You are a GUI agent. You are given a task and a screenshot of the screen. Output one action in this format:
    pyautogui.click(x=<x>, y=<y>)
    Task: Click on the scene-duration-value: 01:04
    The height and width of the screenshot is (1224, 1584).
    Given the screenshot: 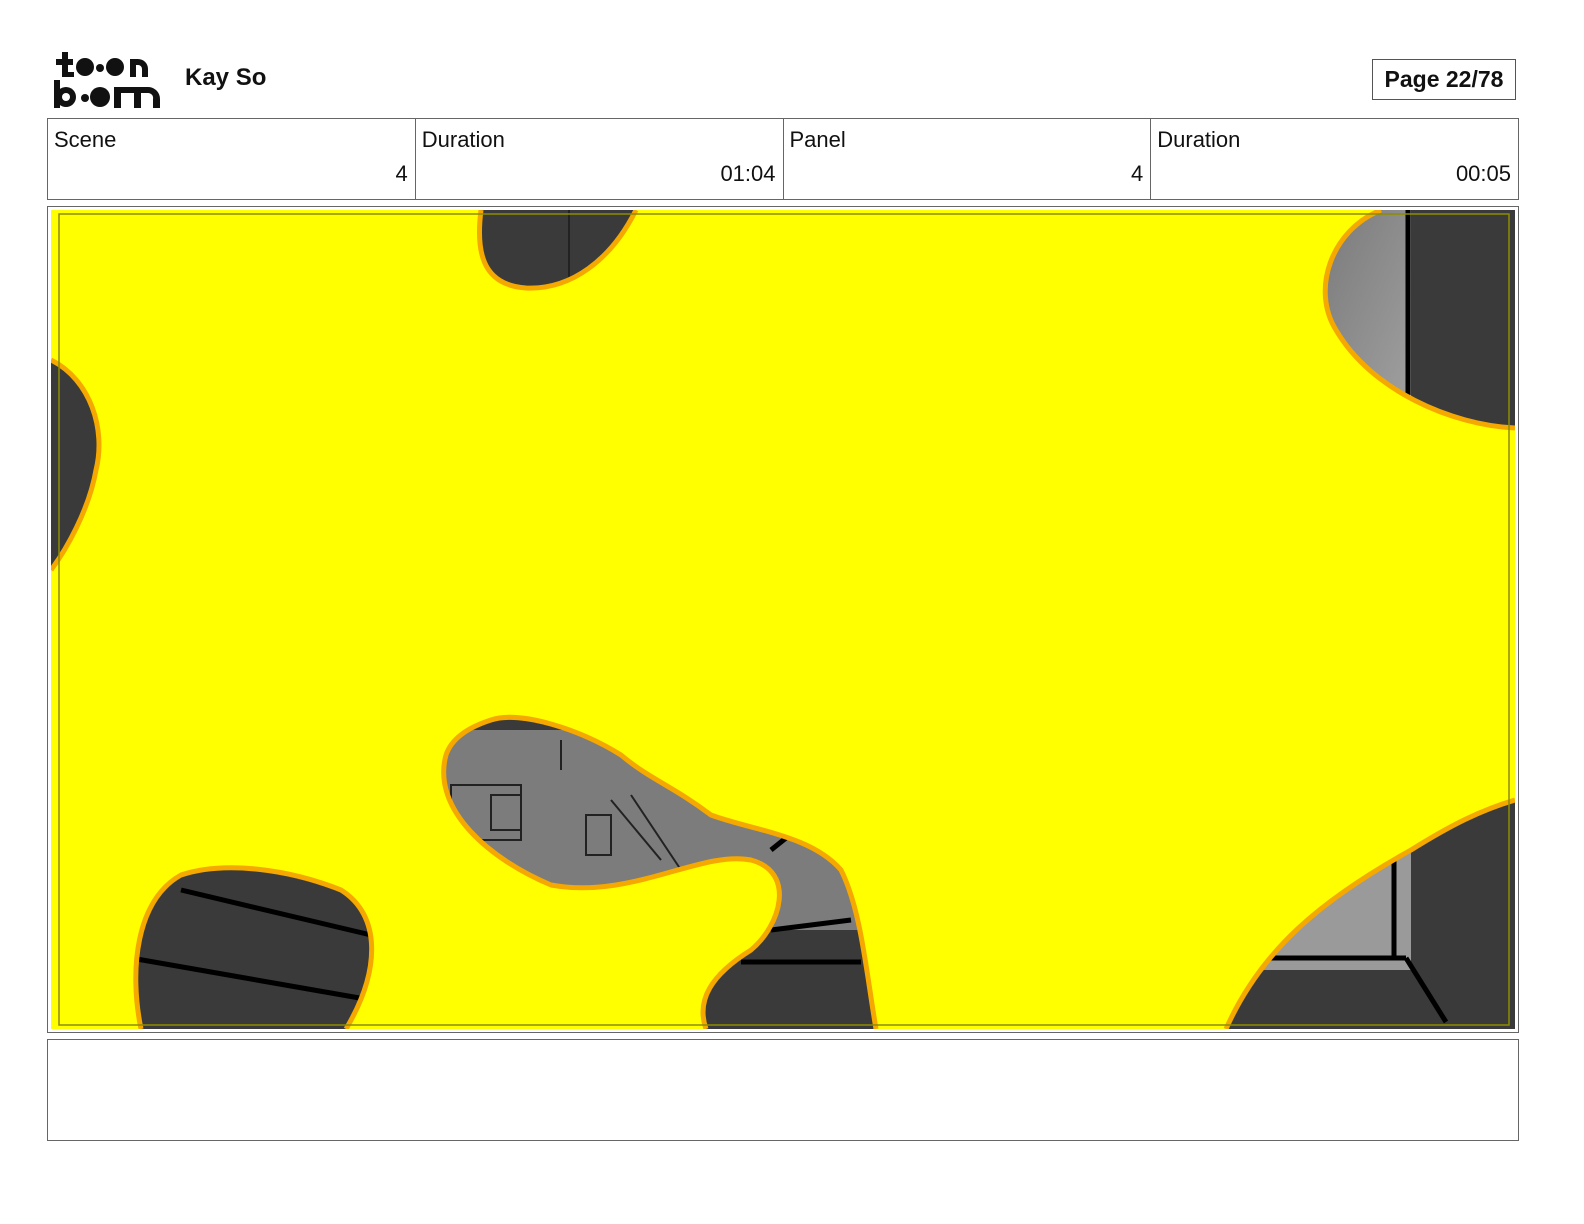 What is the action you would take?
    pyautogui.click(x=748, y=173)
    